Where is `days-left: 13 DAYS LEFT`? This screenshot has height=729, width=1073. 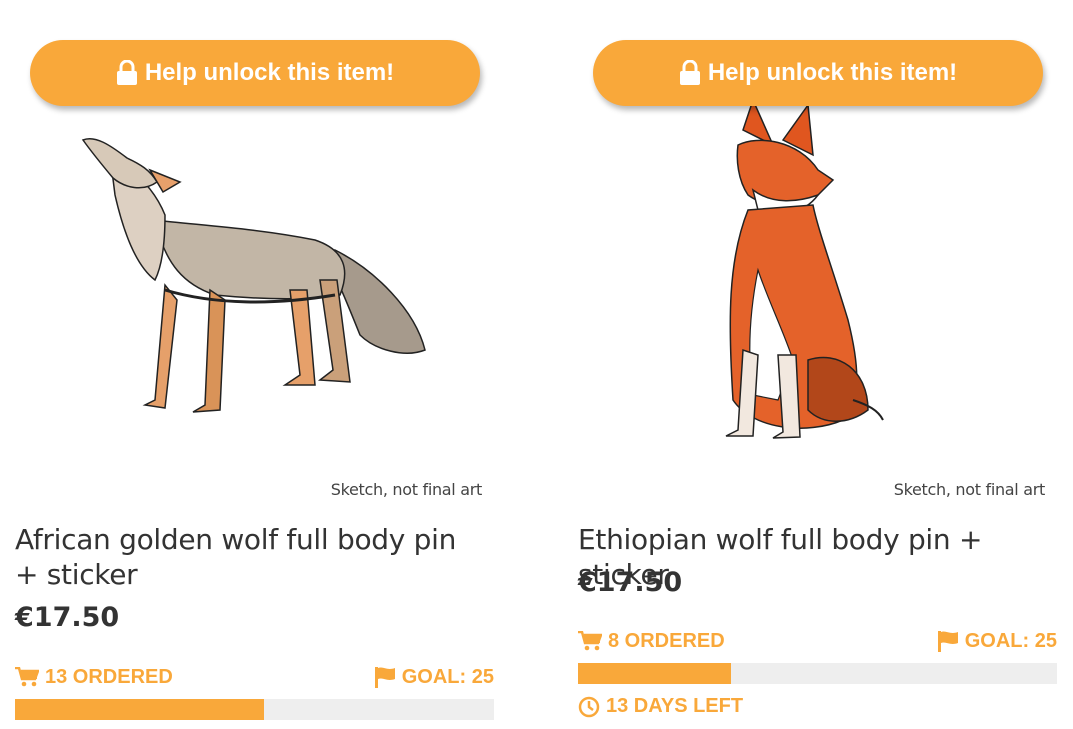
days-left: 13 DAYS LEFT is located at coordinates (660, 706).